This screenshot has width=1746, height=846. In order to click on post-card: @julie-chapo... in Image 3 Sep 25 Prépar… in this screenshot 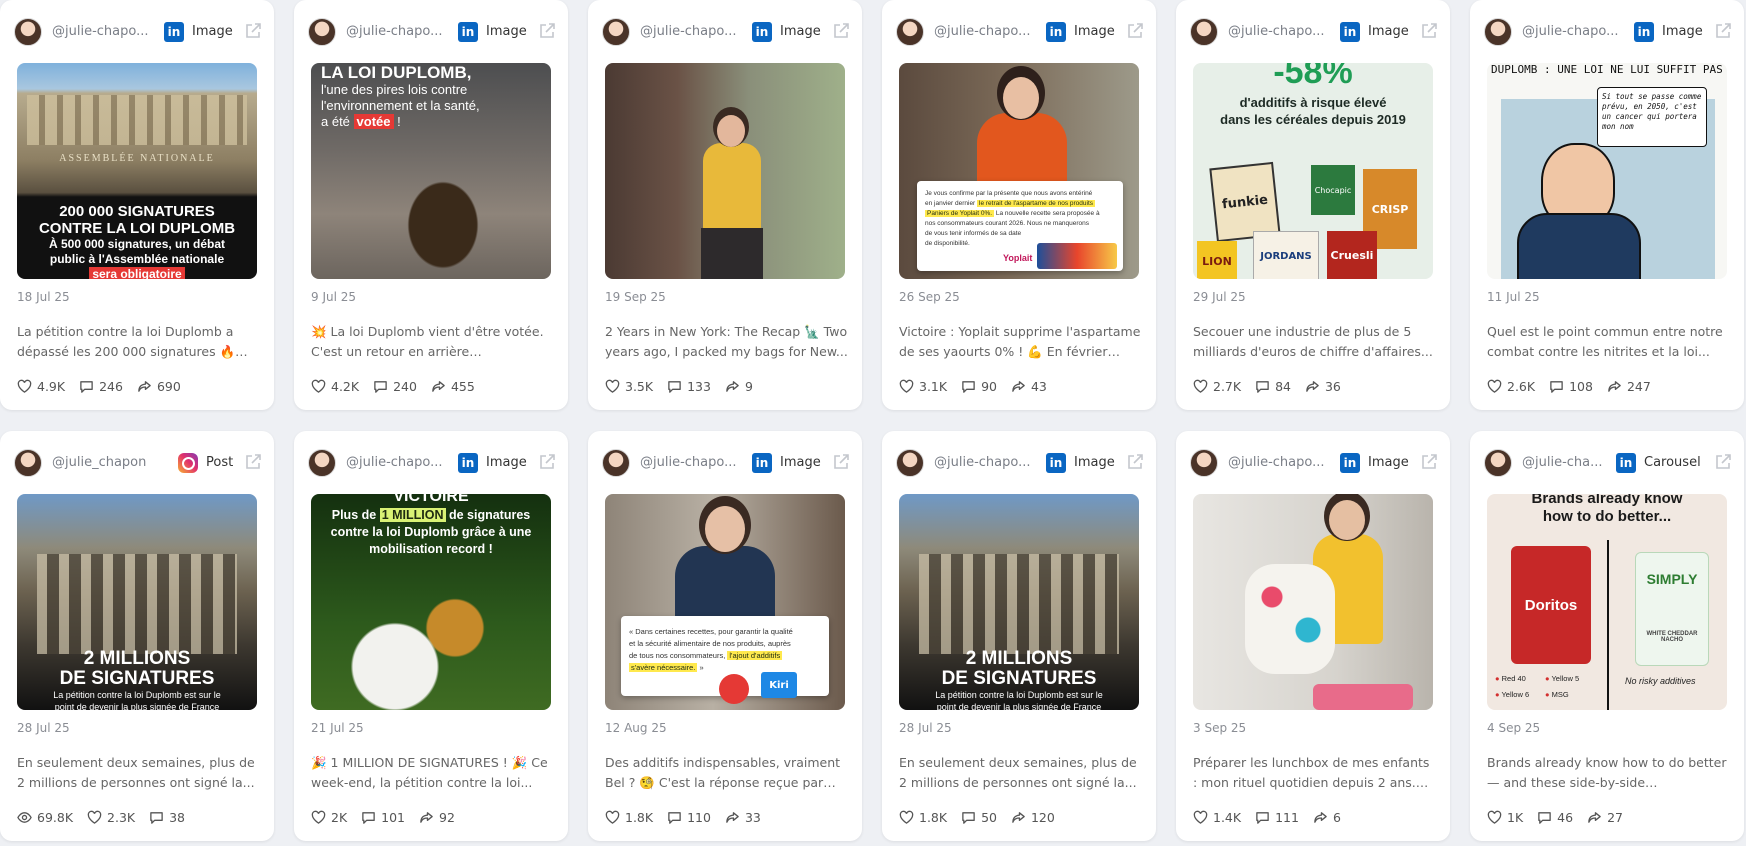, I will do `click(1313, 636)`.